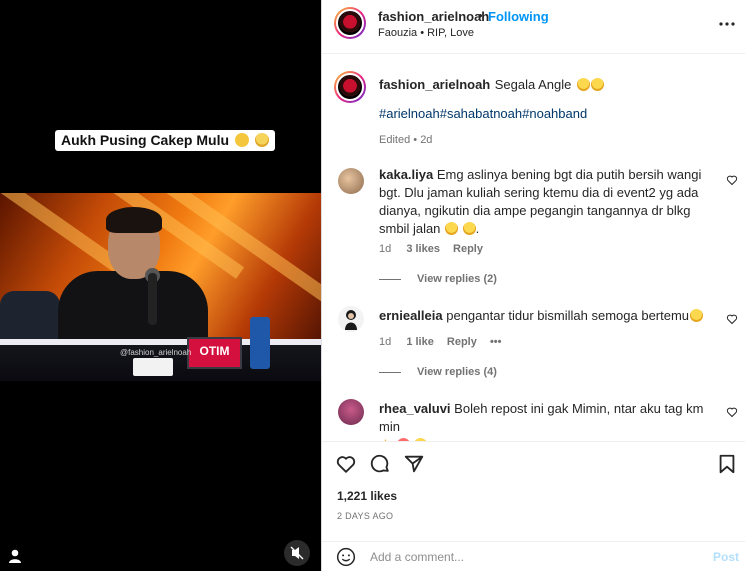 This screenshot has height=571, width=745. I want to click on more-options-icon, so click(727, 24).